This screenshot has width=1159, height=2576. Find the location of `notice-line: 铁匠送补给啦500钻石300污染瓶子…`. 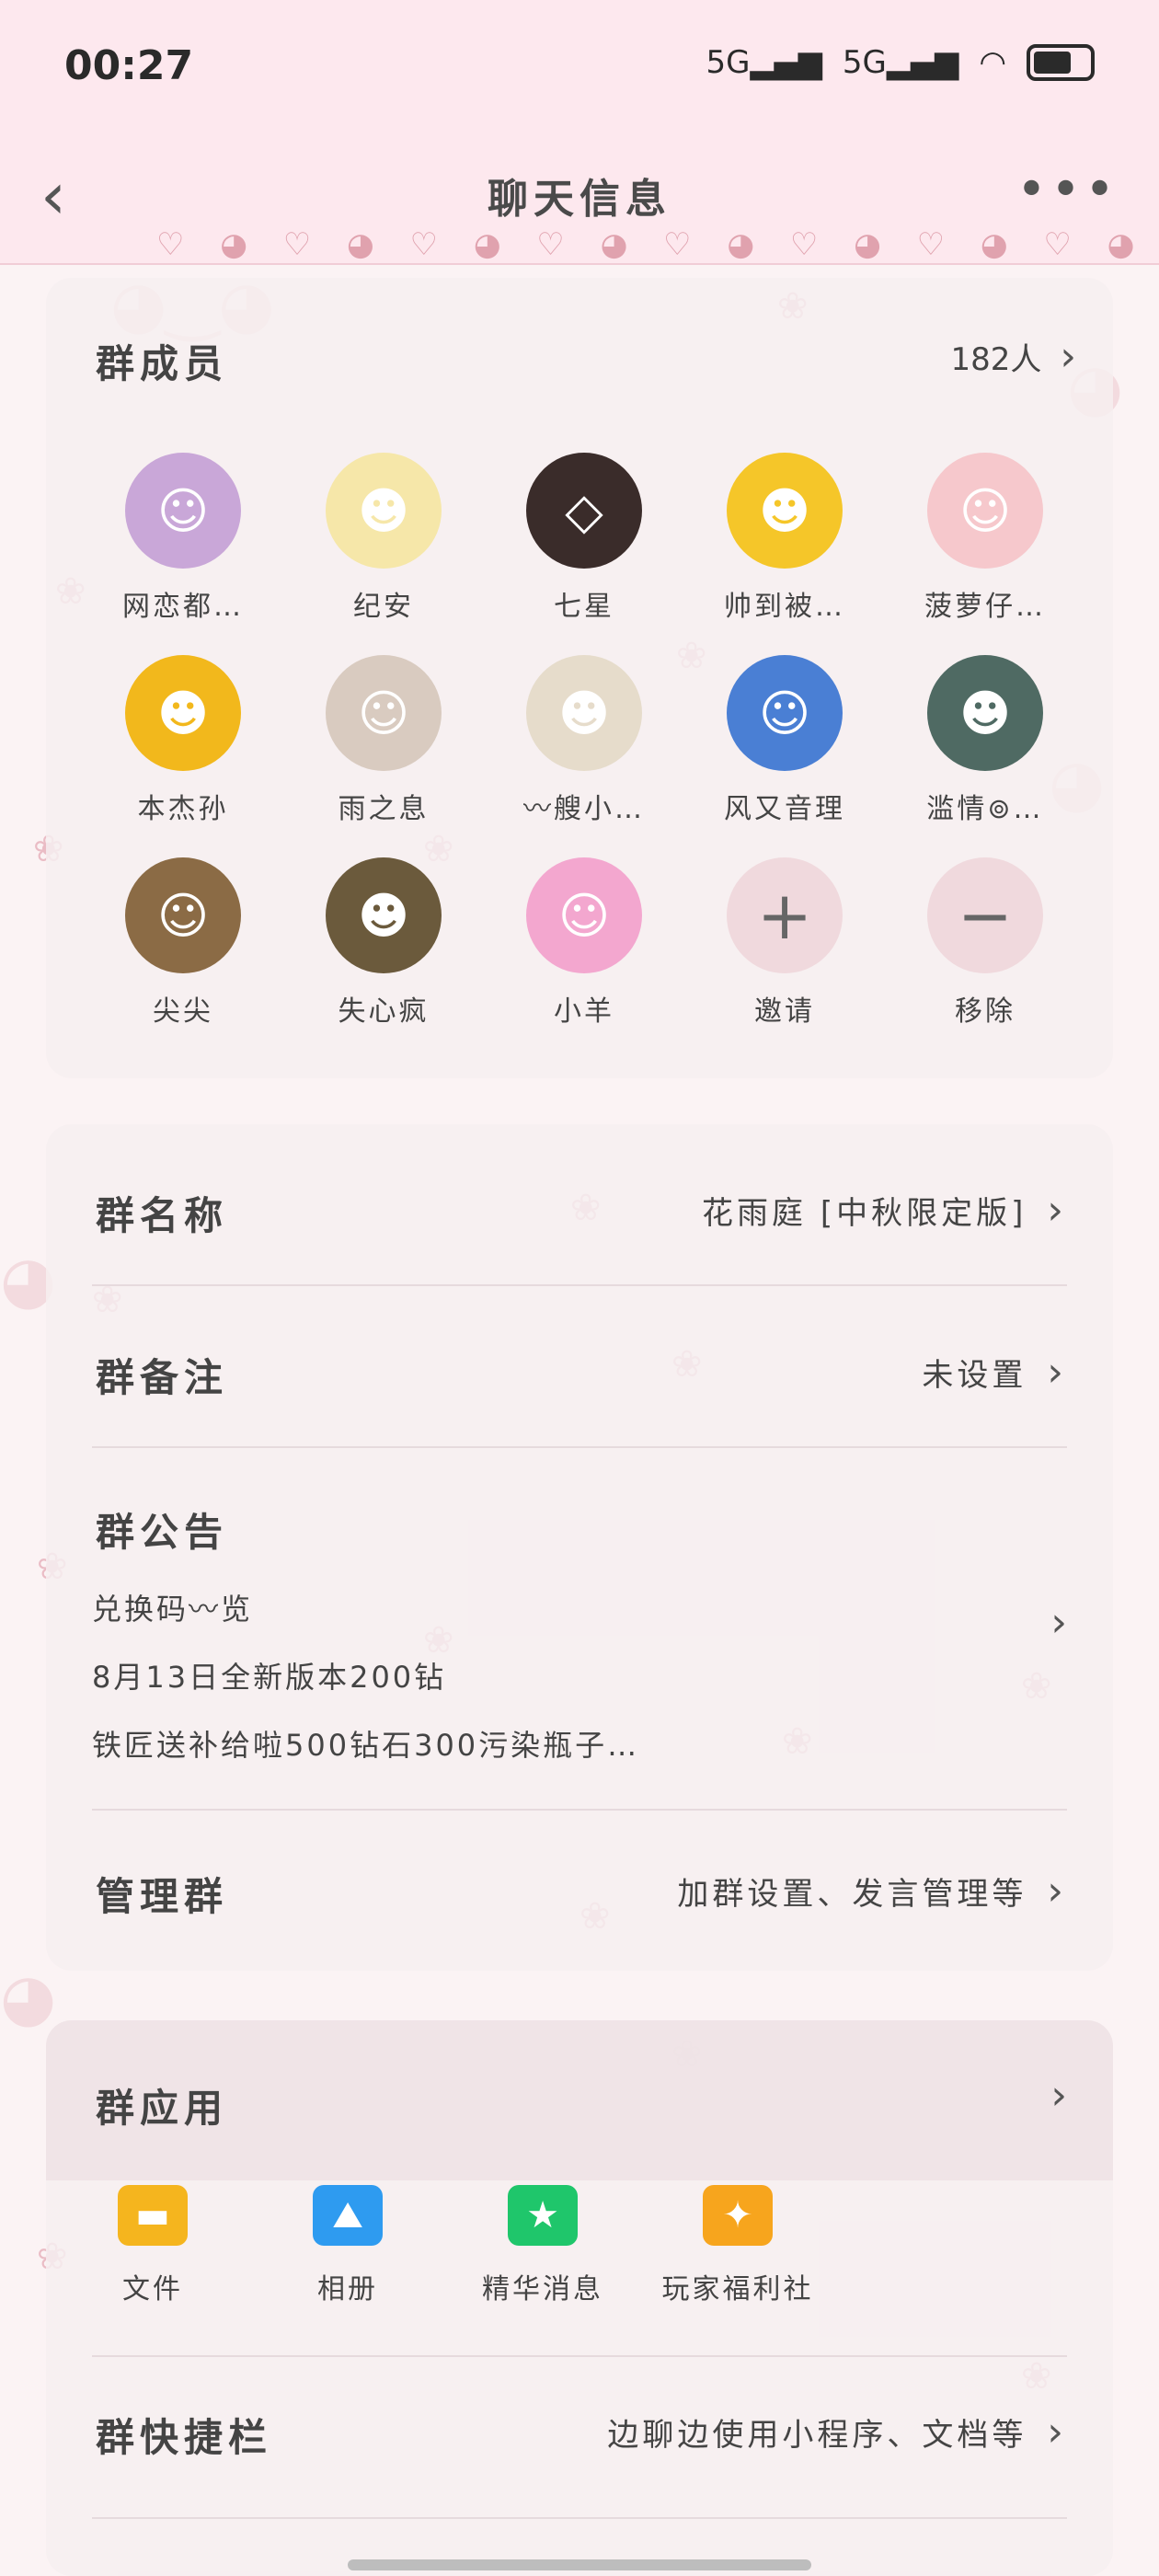

notice-line: 铁匠送补给啦500钻石300污染瓶子… is located at coordinates (366, 1745).